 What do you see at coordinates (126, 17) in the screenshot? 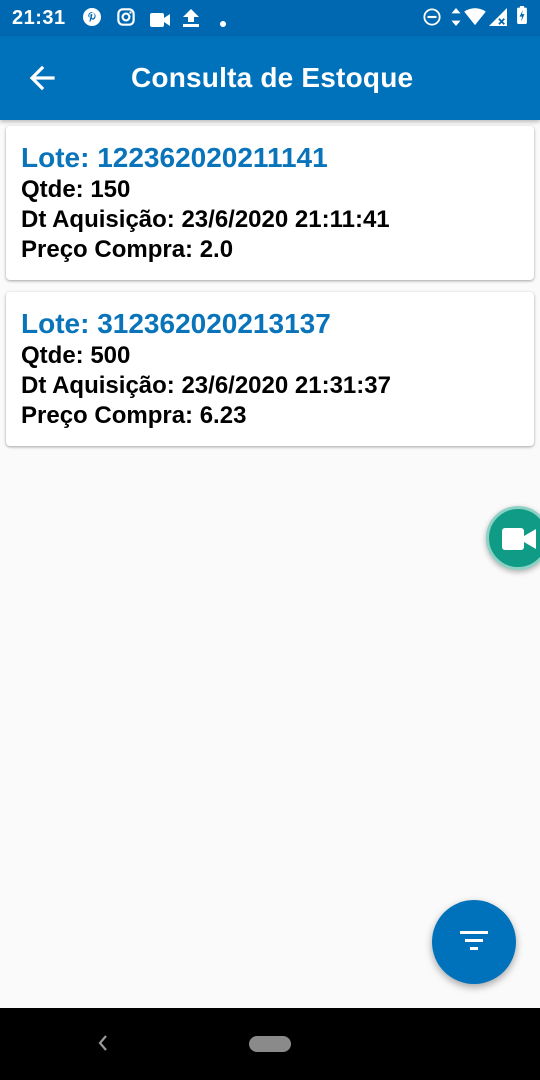
I see `instagram-icon` at bounding box center [126, 17].